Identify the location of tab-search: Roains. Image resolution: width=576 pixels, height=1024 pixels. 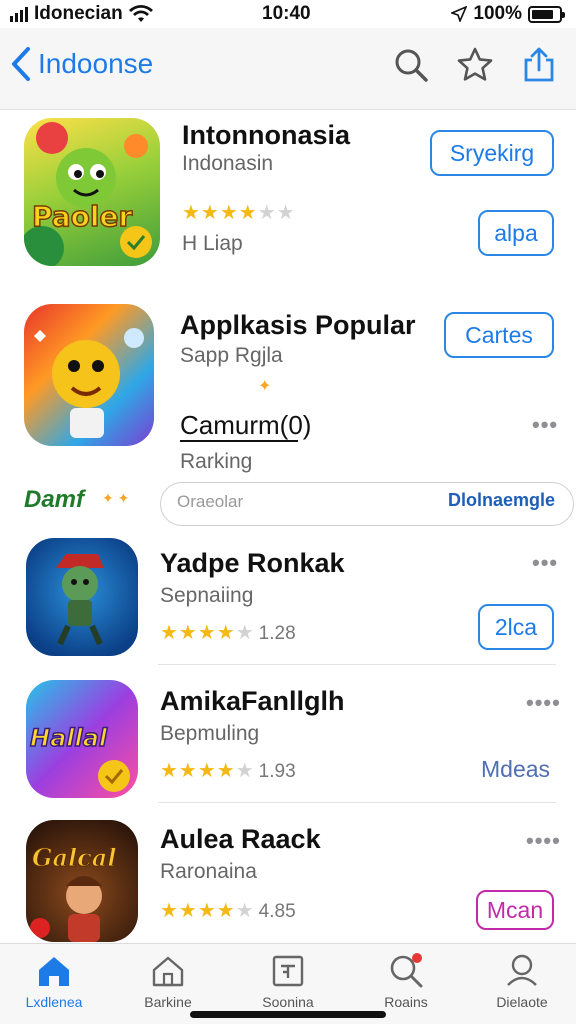
(406, 981).